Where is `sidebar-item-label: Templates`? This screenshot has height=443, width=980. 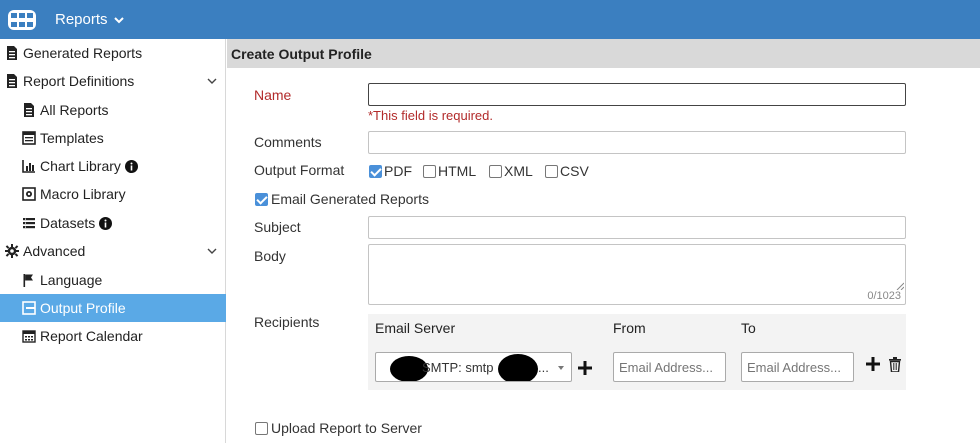 sidebar-item-label: Templates is located at coordinates (72, 138).